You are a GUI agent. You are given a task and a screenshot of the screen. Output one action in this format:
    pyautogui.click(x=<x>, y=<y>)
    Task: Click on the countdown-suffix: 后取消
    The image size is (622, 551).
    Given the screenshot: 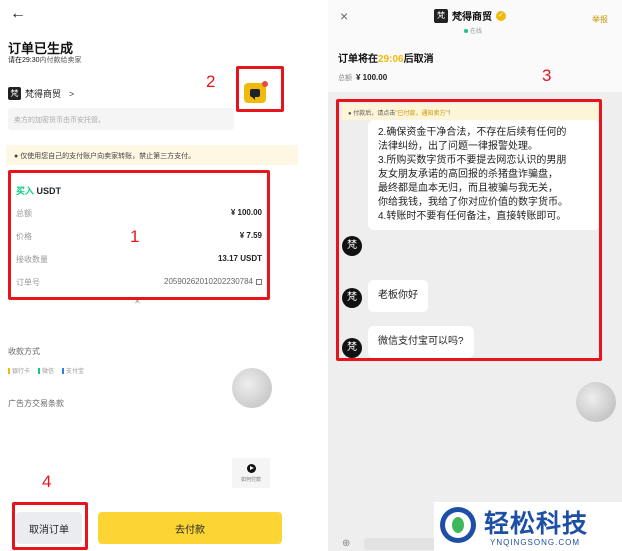 What is the action you would take?
    pyautogui.click(x=418, y=59)
    